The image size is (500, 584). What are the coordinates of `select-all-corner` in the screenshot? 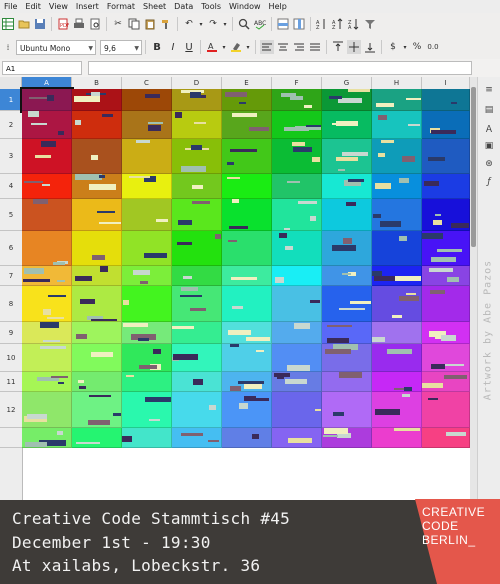 It's located at (11, 83).